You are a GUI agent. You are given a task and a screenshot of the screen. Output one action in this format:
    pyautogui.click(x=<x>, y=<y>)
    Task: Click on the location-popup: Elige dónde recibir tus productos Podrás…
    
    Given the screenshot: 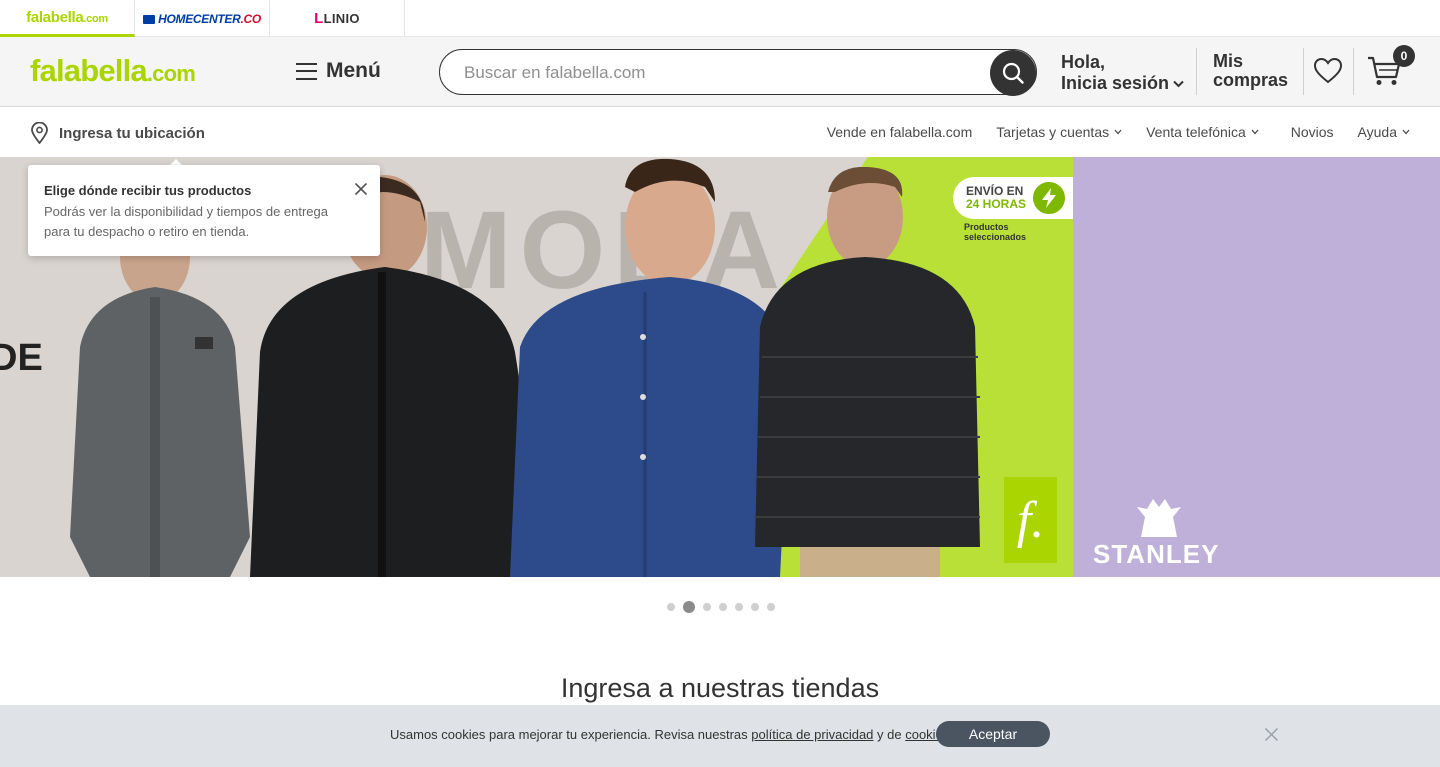 What is the action you would take?
    pyautogui.click(x=204, y=210)
    